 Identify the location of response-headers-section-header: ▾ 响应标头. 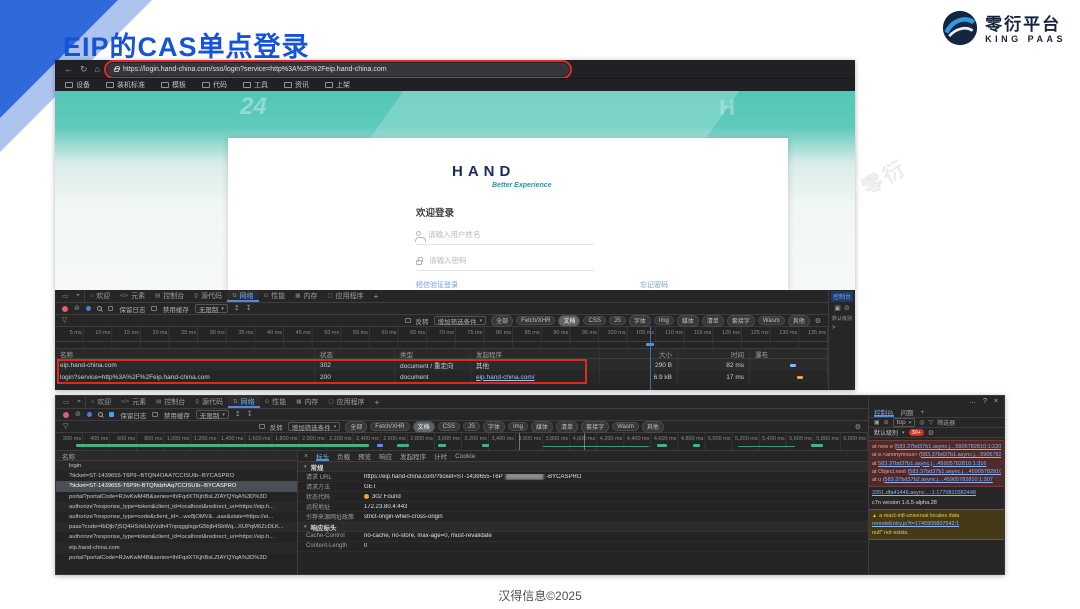
(583, 527).